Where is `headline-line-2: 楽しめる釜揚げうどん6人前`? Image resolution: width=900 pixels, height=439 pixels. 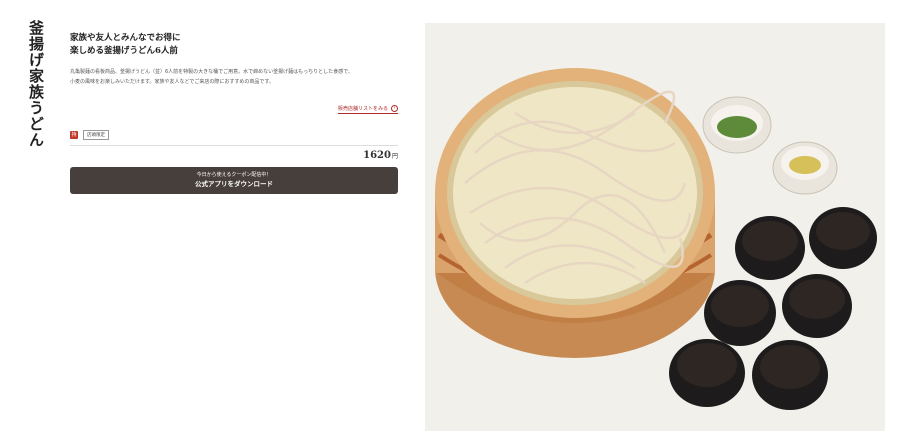 headline-line-2: 楽しめる釜揚げうどん6人前 is located at coordinates (124, 51).